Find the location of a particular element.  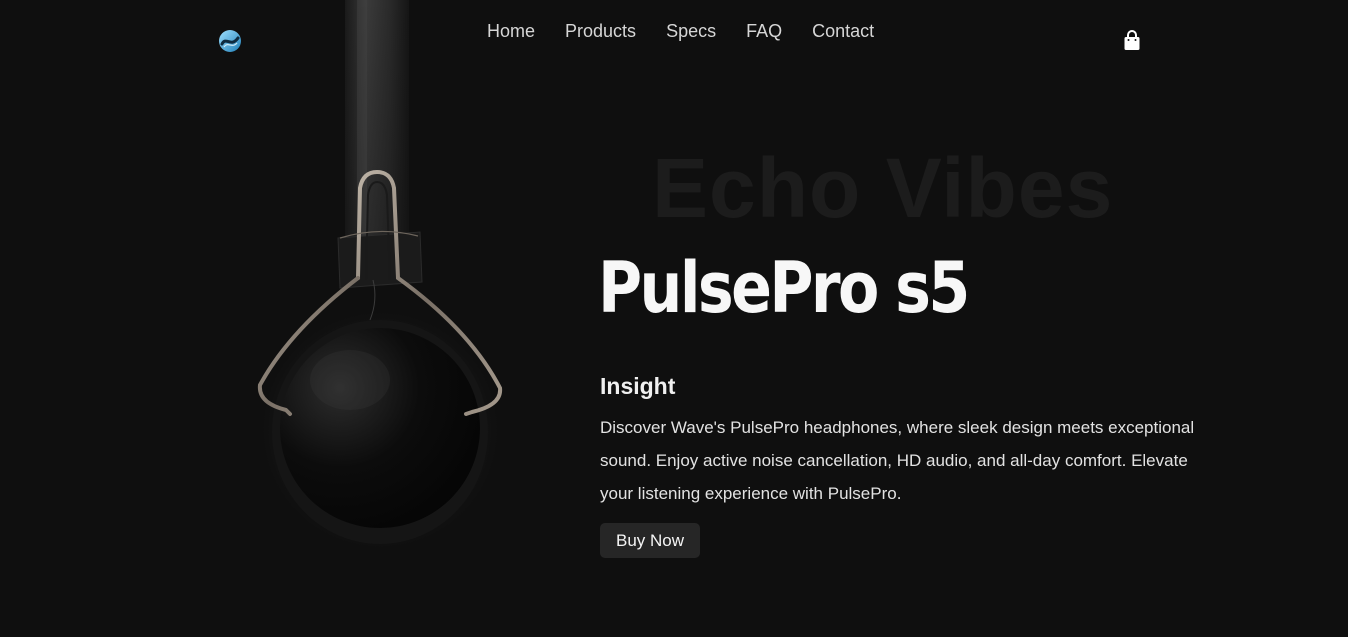

nav-specs-link: Specs is located at coordinates (691, 31).